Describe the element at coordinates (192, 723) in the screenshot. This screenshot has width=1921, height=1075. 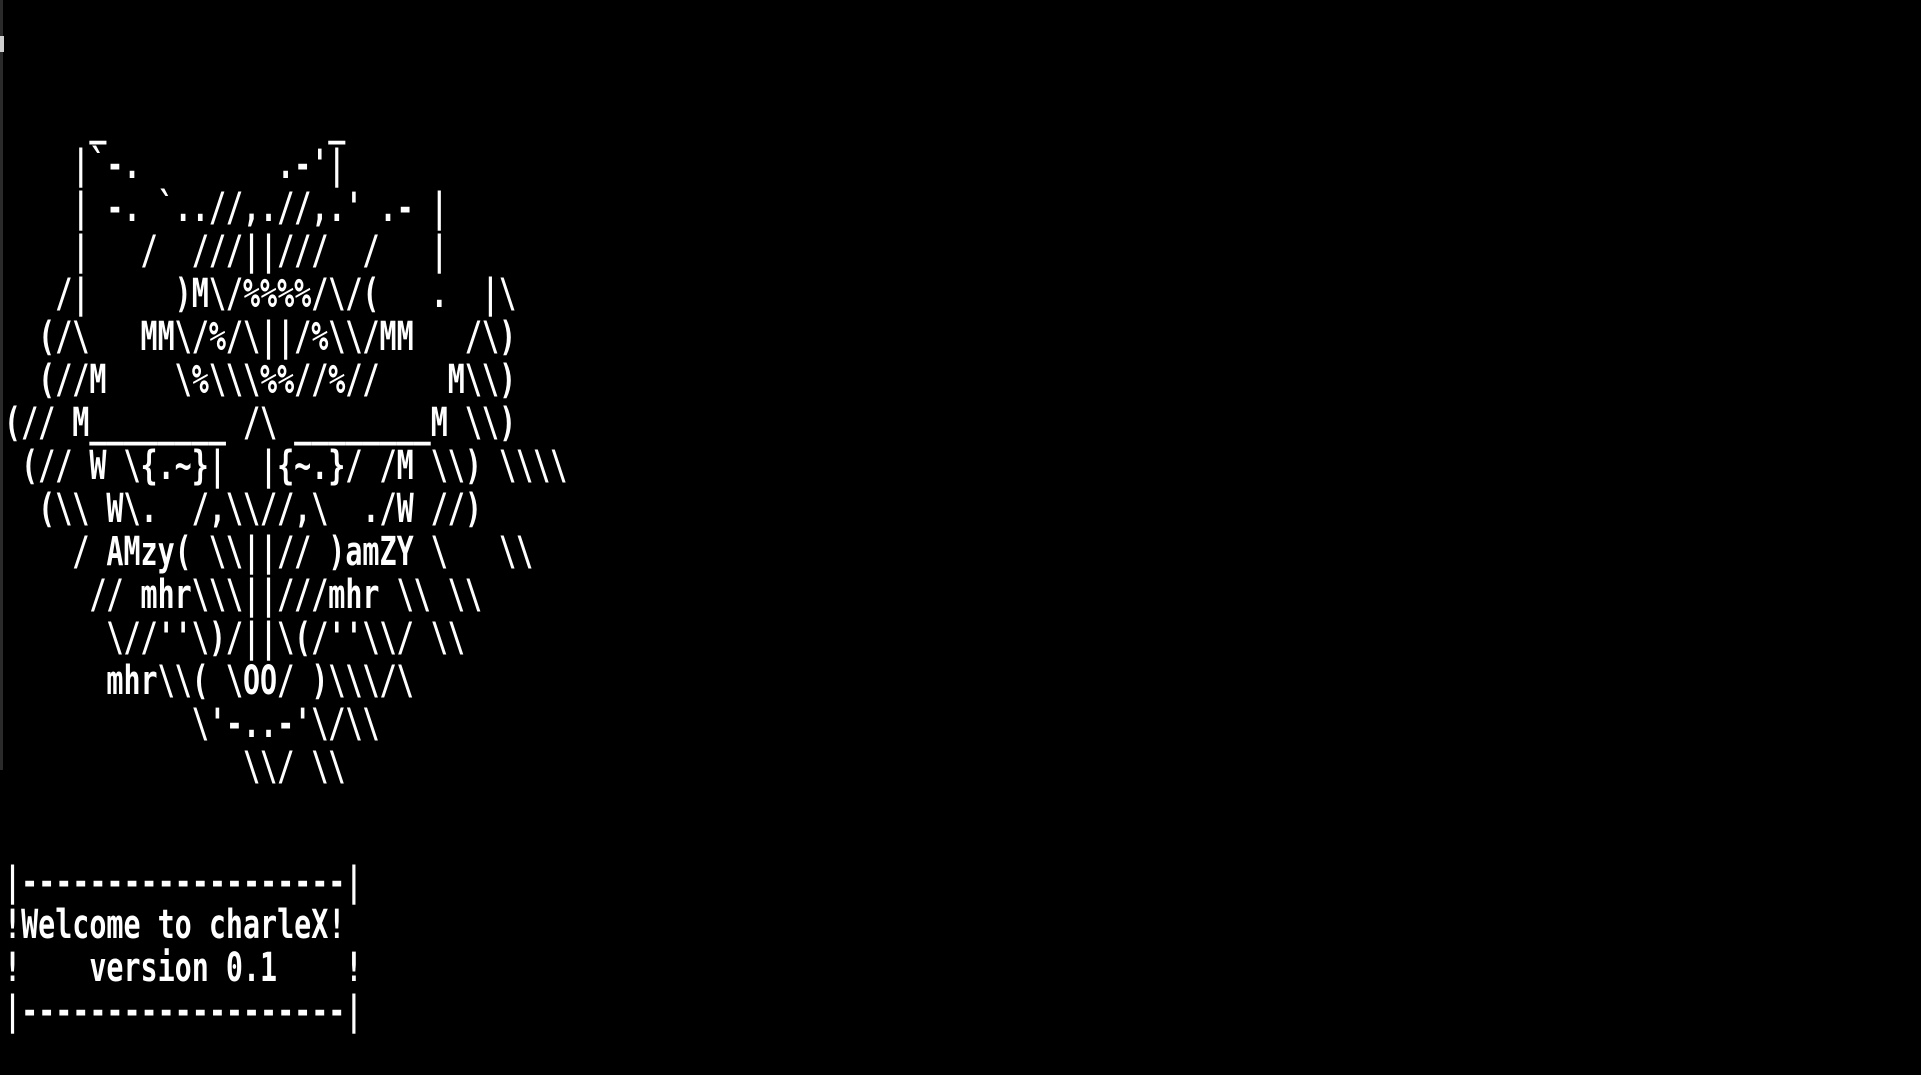
I see `art-line: \'-..-'\/\\` at that location.